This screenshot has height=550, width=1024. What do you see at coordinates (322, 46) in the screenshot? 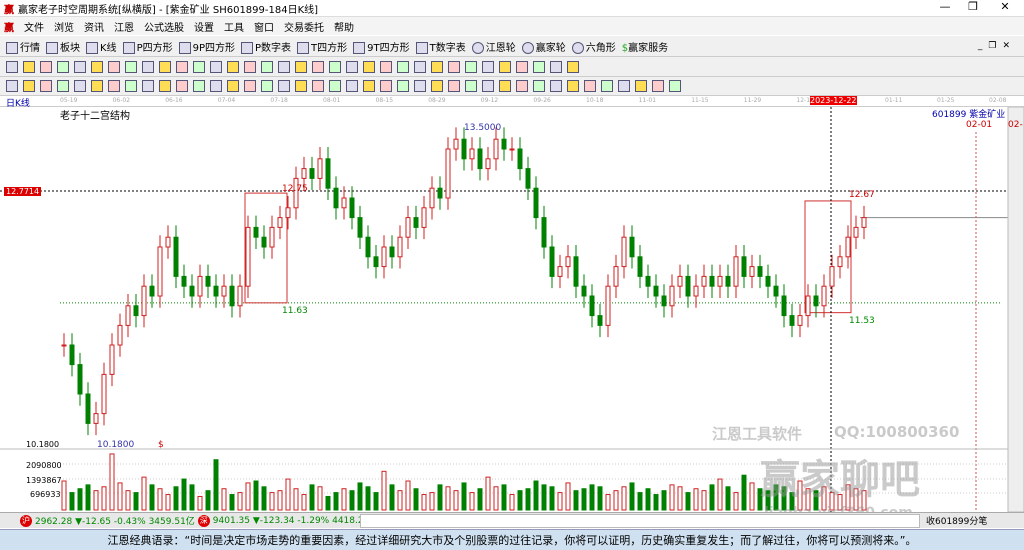
I see `toolbar-t-square: T四方形` at bounding box center [322, 46].